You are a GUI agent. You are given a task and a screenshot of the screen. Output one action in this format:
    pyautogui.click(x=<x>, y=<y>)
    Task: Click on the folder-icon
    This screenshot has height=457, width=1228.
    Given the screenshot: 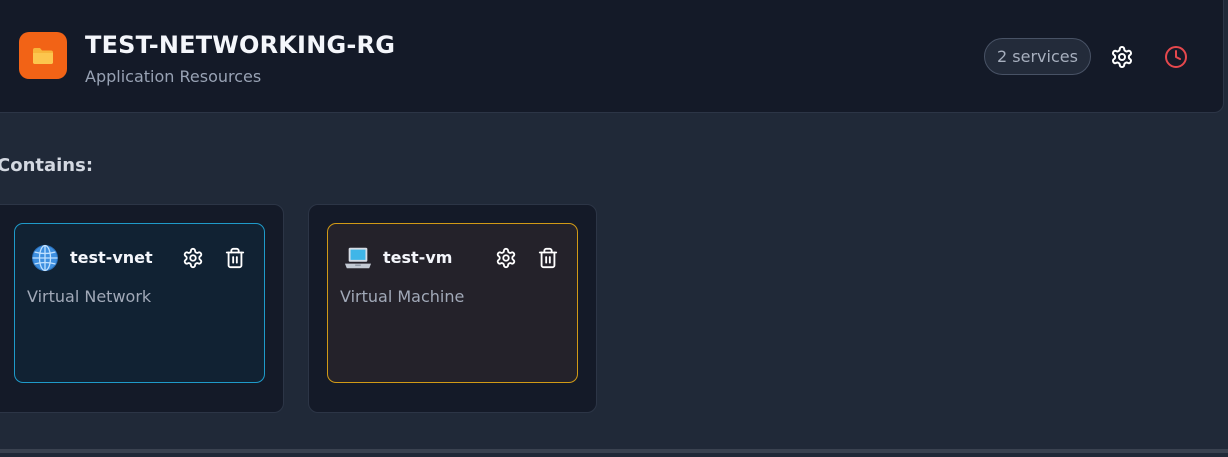 What is the action you would take?
    pyautogui.click(x=43, y=55)
    